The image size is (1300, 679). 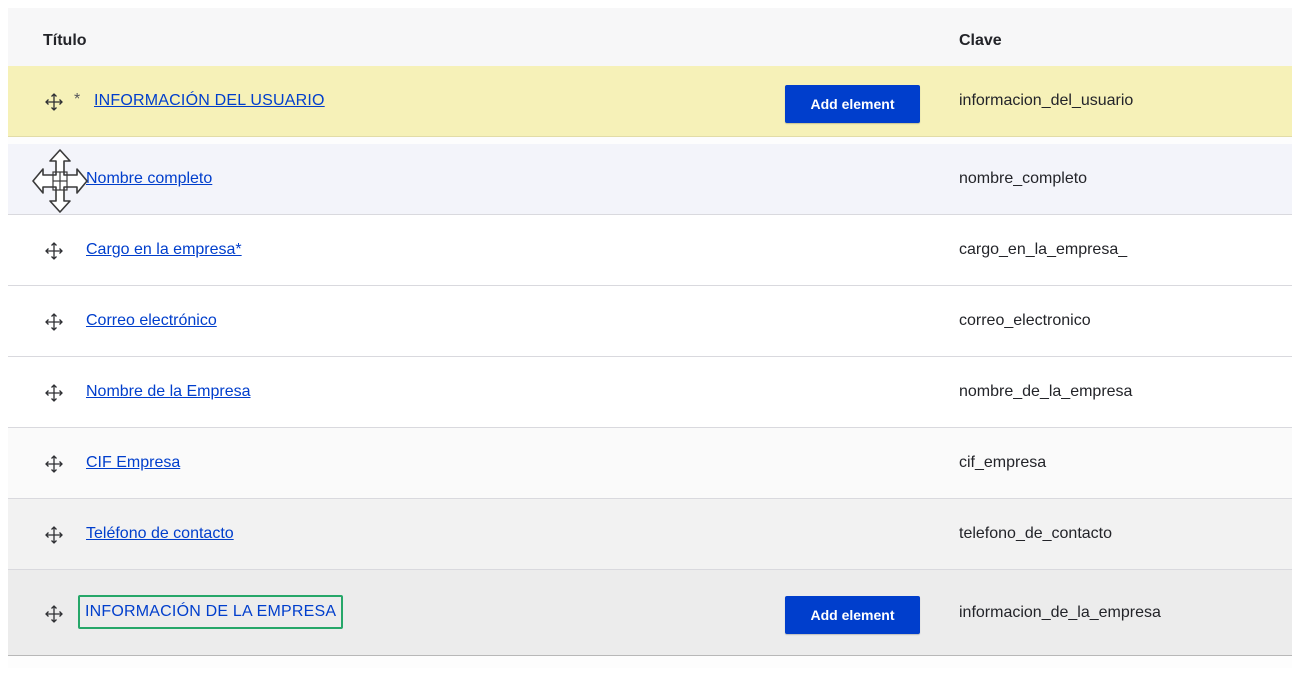 I want to click on row-title-link: Nombre de la Empresa, so click(x=168, y=392).